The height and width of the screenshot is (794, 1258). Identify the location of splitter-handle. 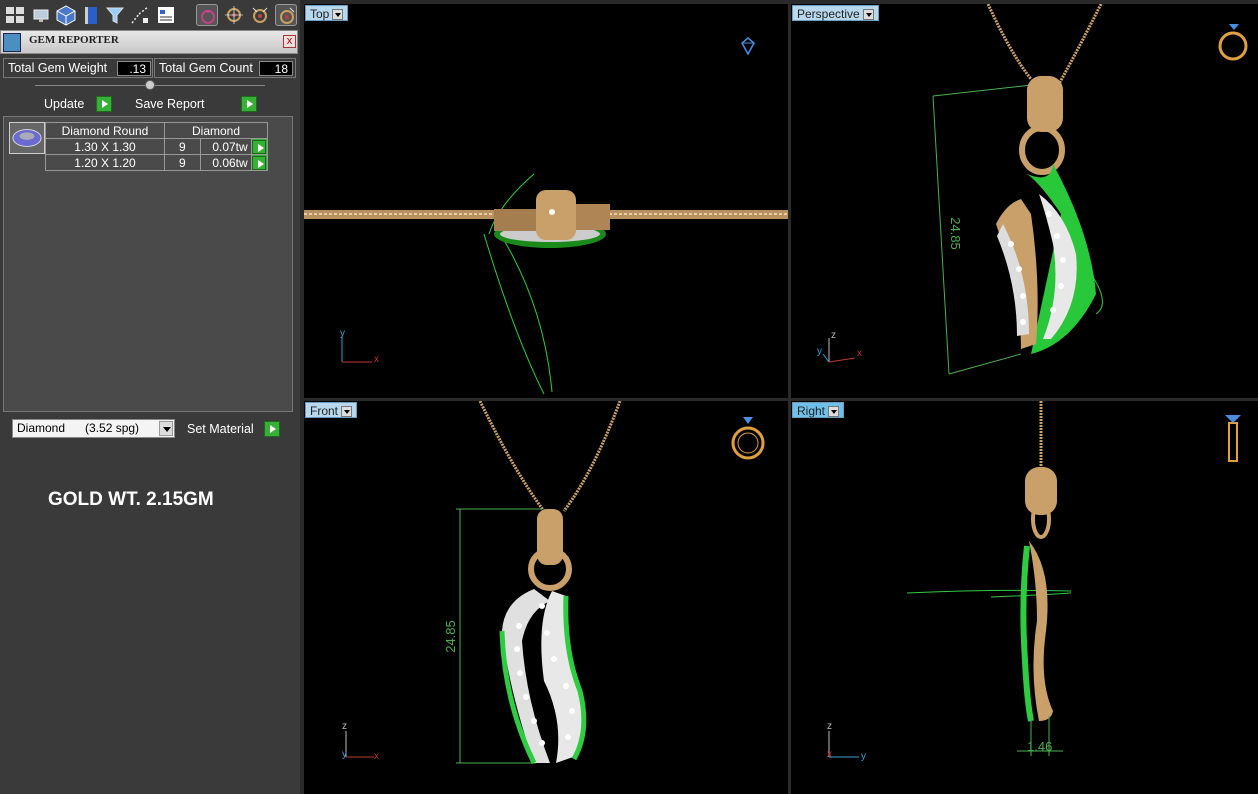
(150, 85).